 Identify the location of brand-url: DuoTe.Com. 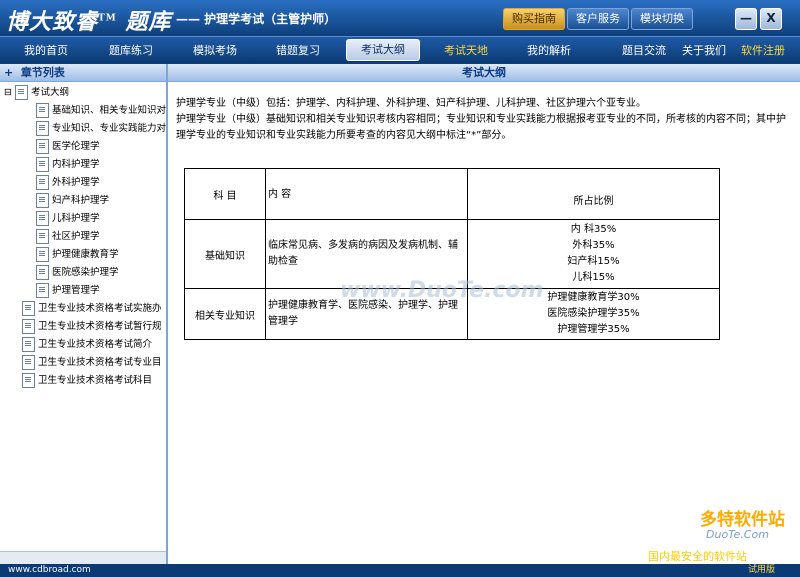
(737, 534).